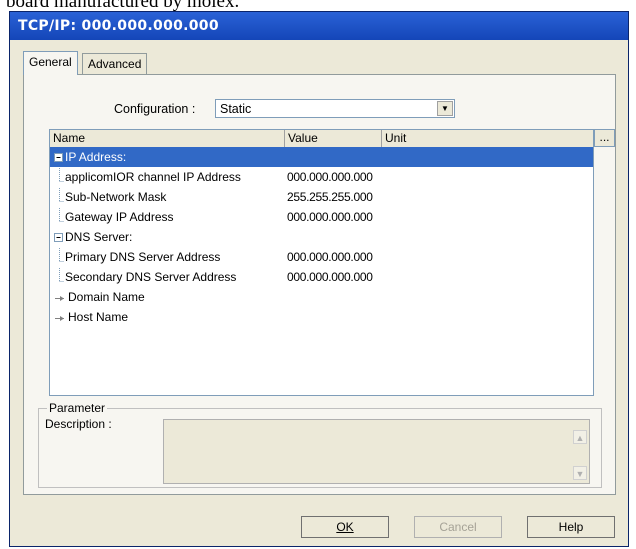  I want to click on ok-label: OK, so click(345, 527).